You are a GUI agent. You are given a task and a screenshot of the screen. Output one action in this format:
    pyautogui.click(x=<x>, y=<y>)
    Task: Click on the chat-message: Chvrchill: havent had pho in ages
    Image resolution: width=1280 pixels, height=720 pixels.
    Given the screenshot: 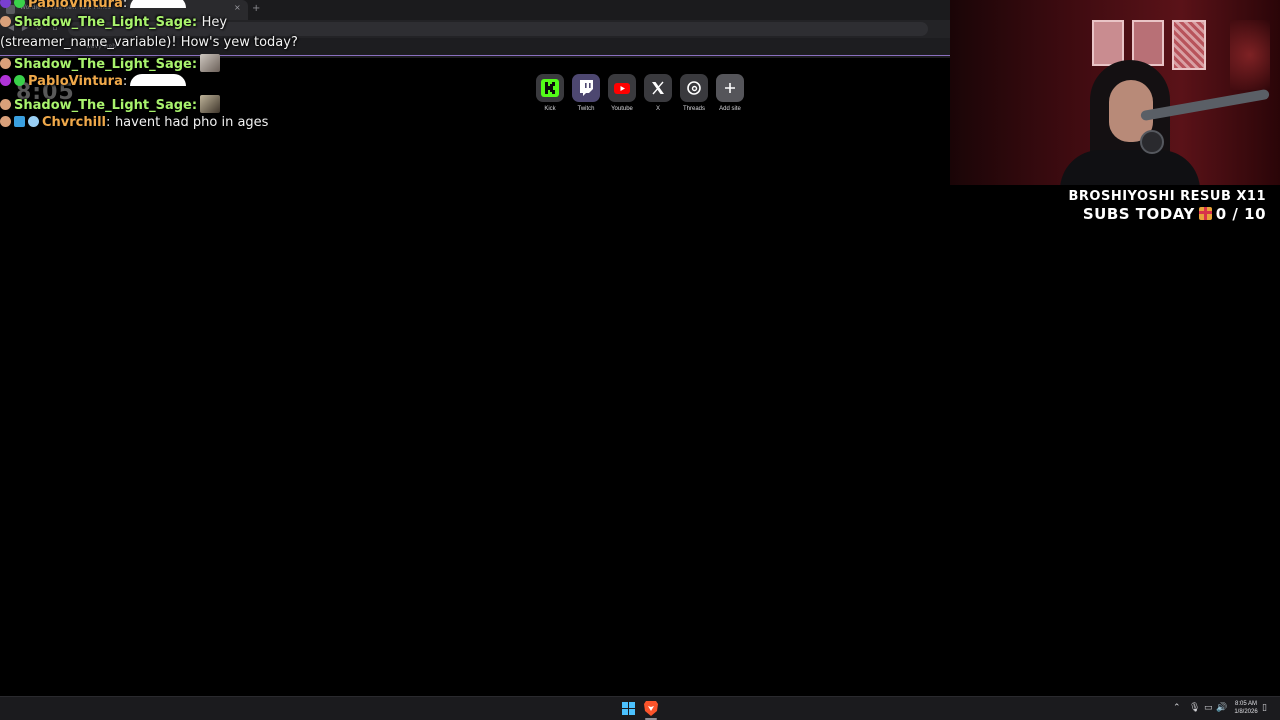 What is the action you would take?
    pyautogui.click(x=134, y=123)
    